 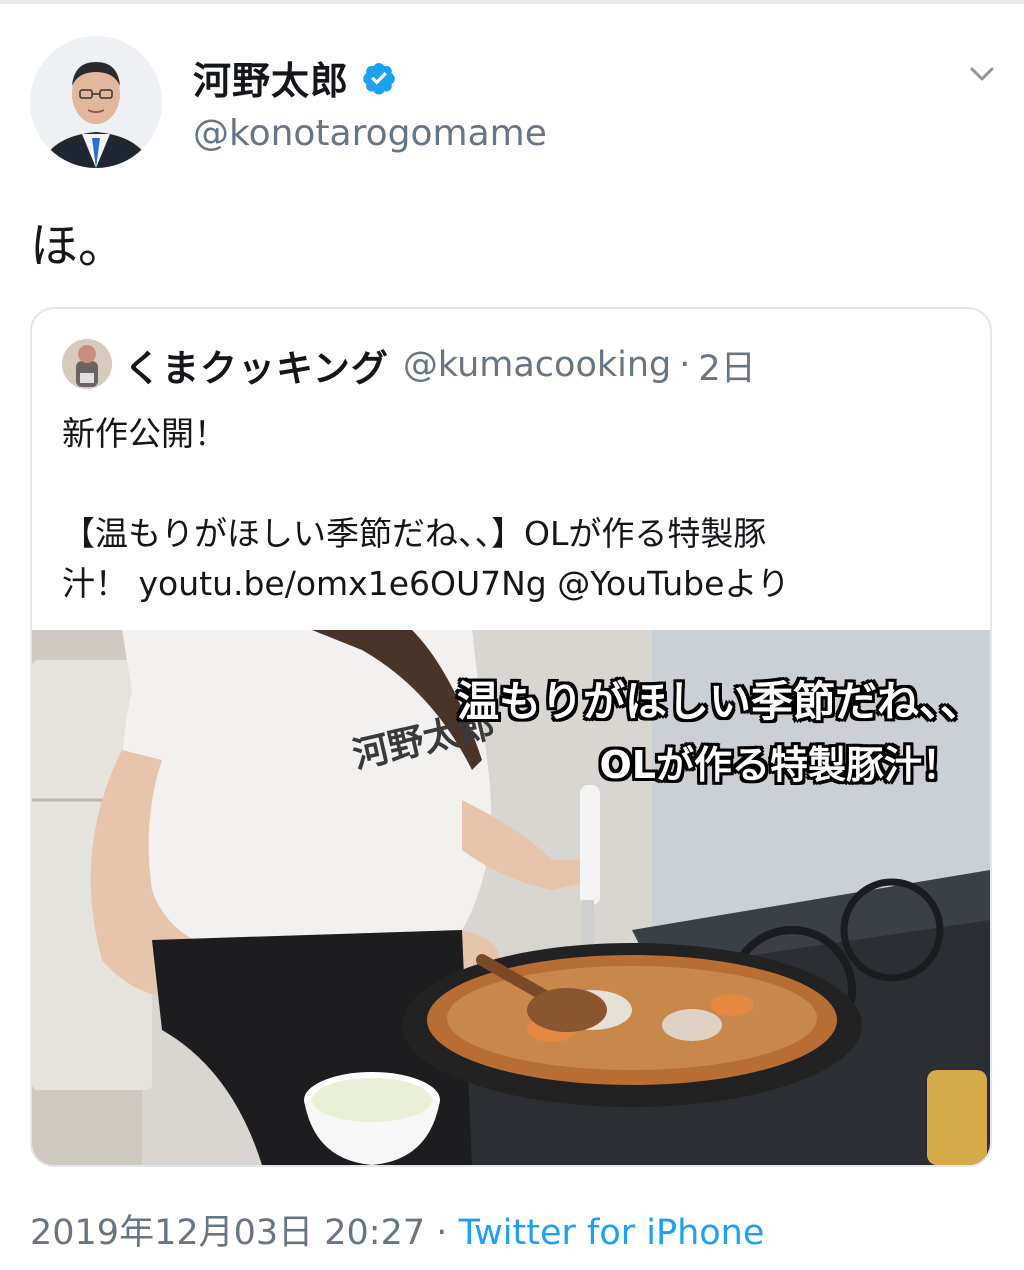 I want to click on author-avatar, so click(x=96, y=102).